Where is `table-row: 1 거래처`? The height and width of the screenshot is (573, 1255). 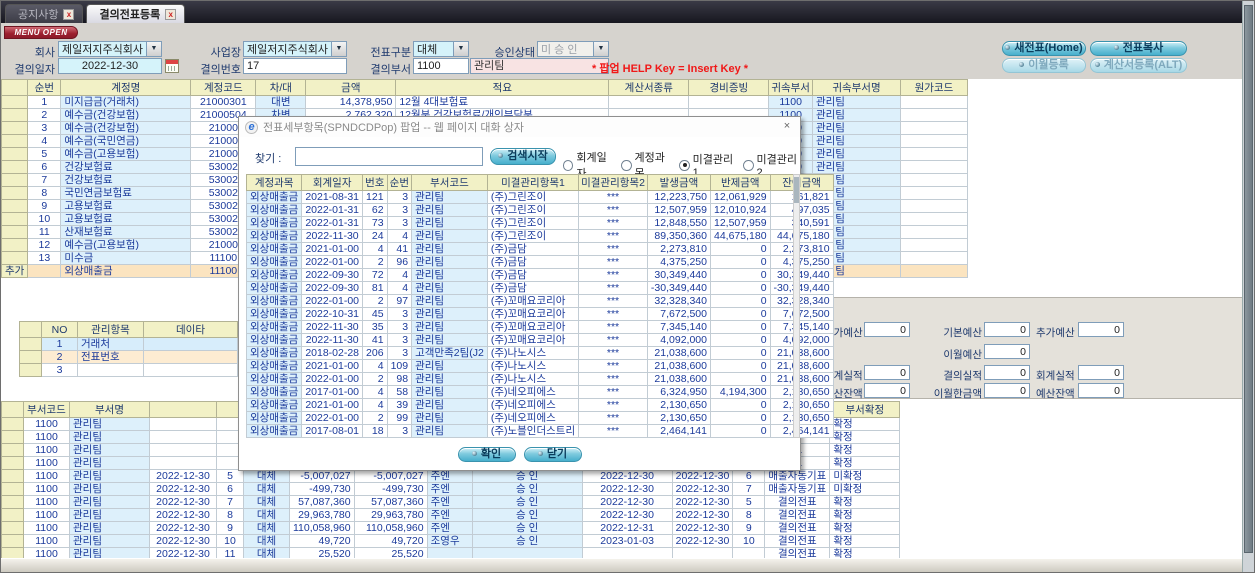 table-row: 1 거래처 is located at coordinates (128, 344).